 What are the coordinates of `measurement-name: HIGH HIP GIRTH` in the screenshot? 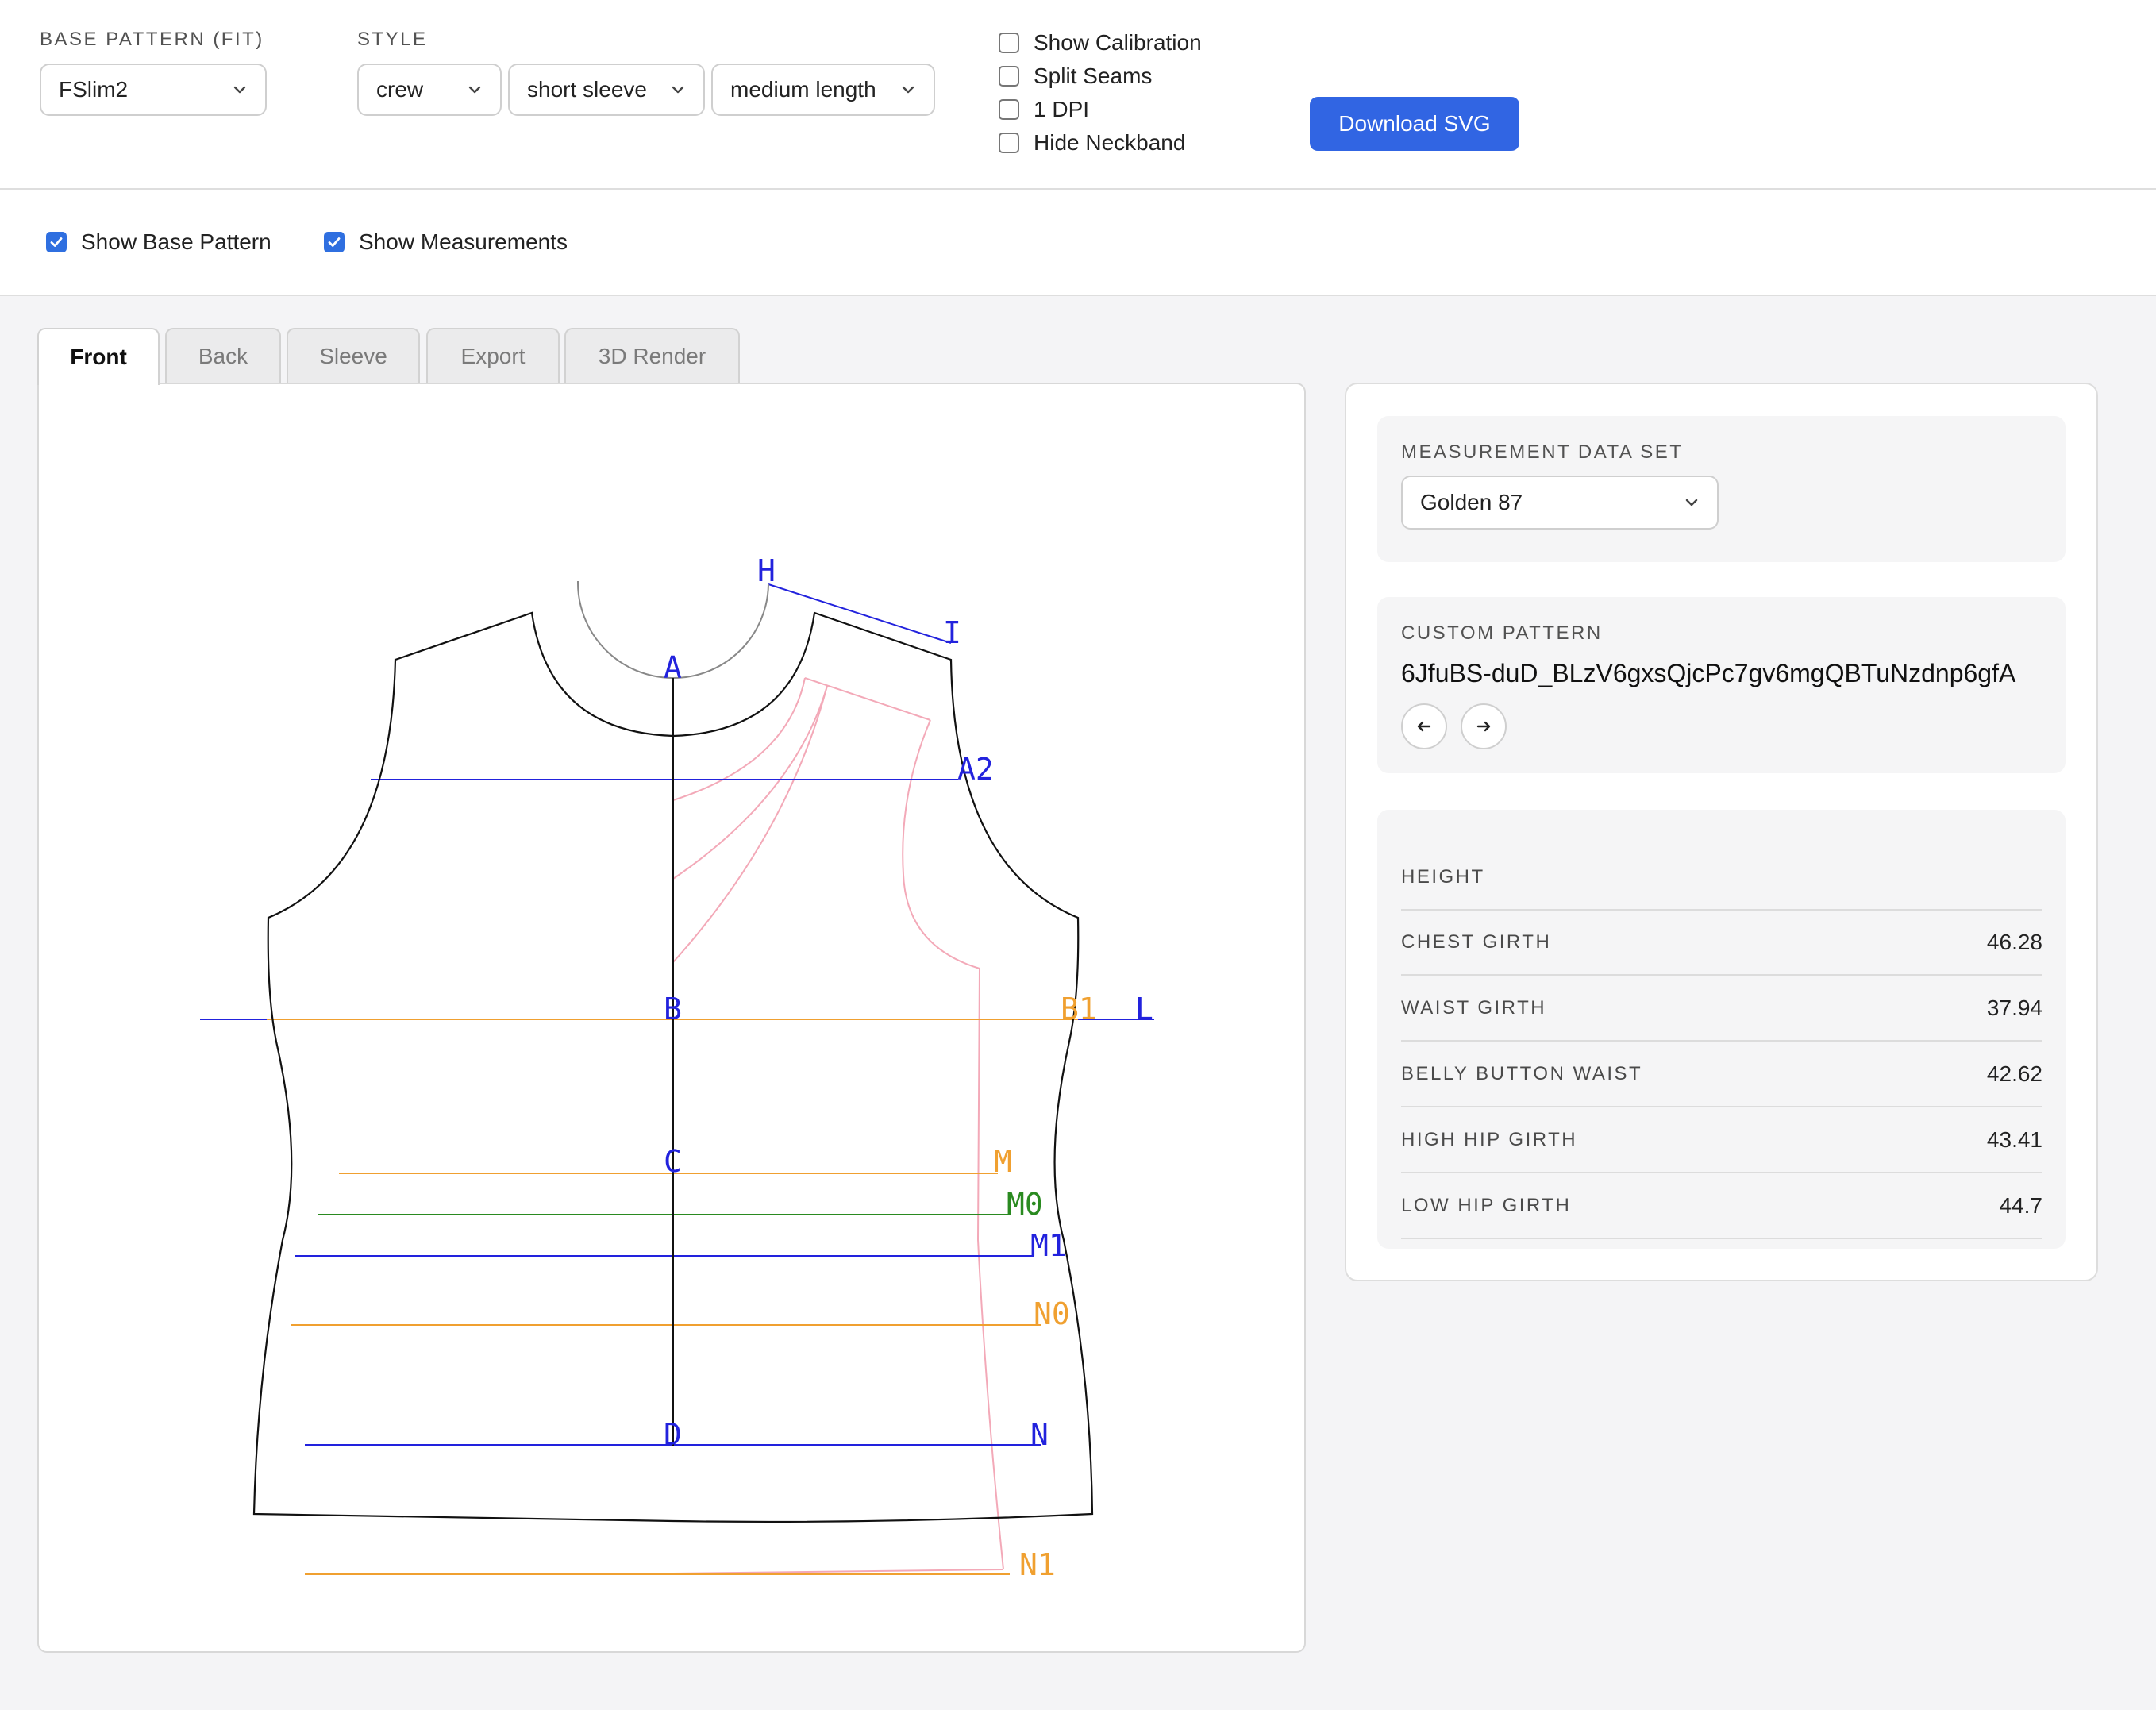 It's located at (1489, 1139).